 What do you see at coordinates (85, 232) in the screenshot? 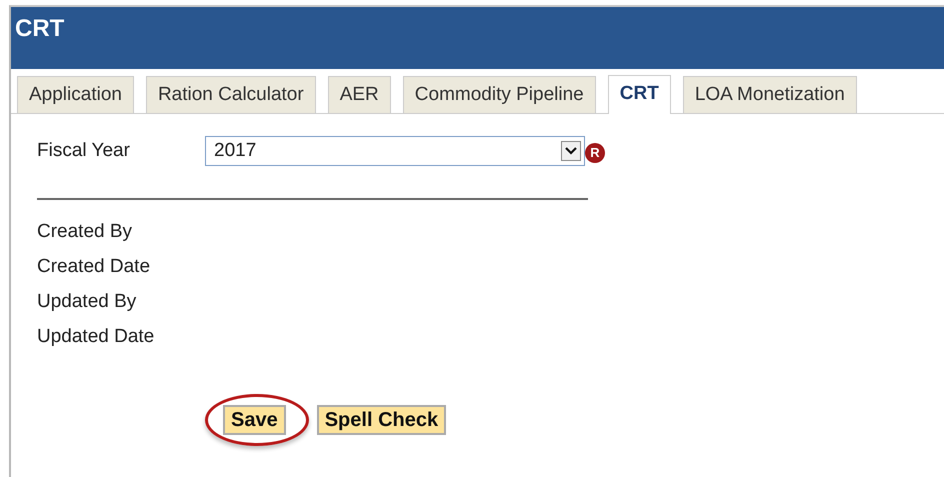
I see `field-label: Created By` at bounding box center [85, 232].